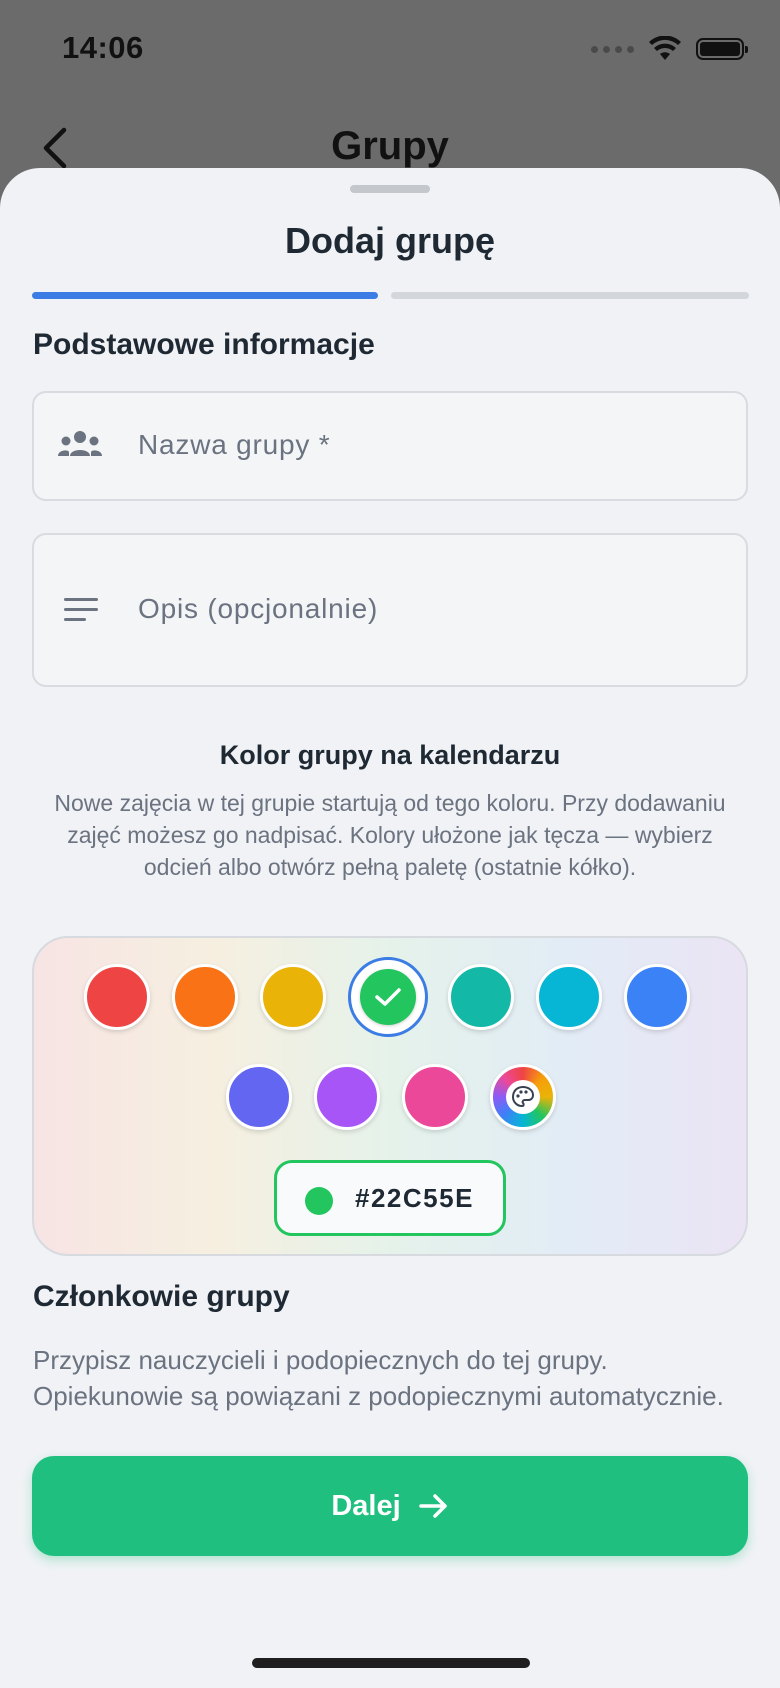  I want to click on group-people-icon, so click(80, 443).